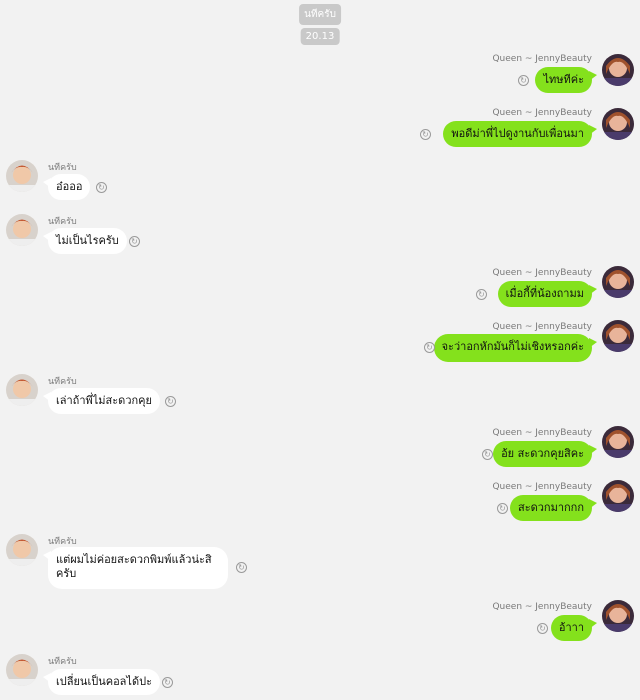 The width and height of the screenshot is (640, 700). I want to click on message-bubble: จะว่าอกหักมันก็ไม่เชิงหรอกค่ะ, so click(515, 348).